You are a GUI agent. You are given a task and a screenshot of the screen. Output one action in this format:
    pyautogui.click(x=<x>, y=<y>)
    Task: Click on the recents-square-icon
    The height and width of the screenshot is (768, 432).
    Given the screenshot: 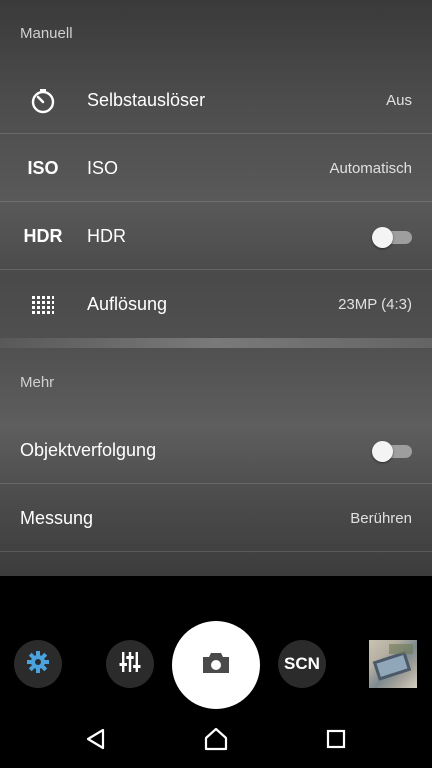 What is the action you would take?
    pyautogui.click(x=336, y=741)
    